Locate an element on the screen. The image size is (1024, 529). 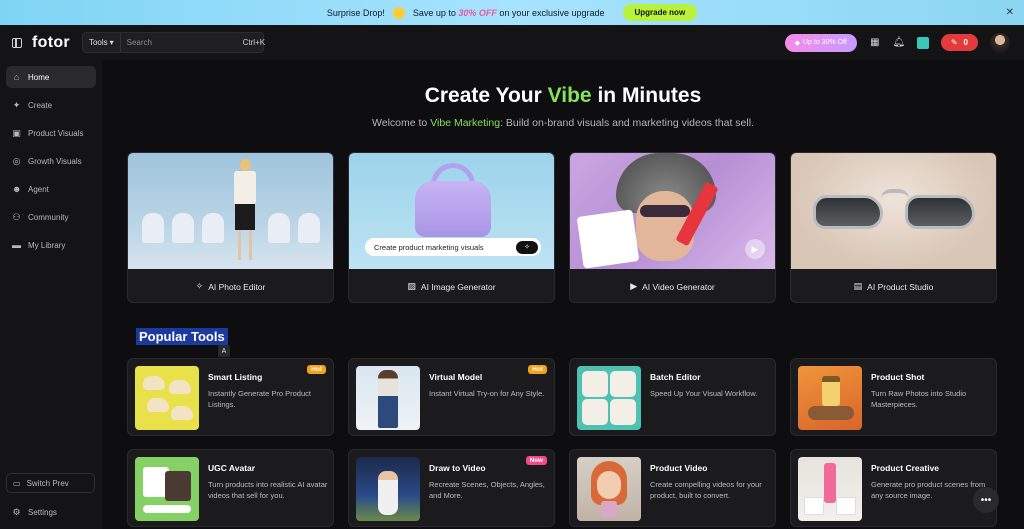
tool-name: UGC Avatar is located at coordinates (232, 468).